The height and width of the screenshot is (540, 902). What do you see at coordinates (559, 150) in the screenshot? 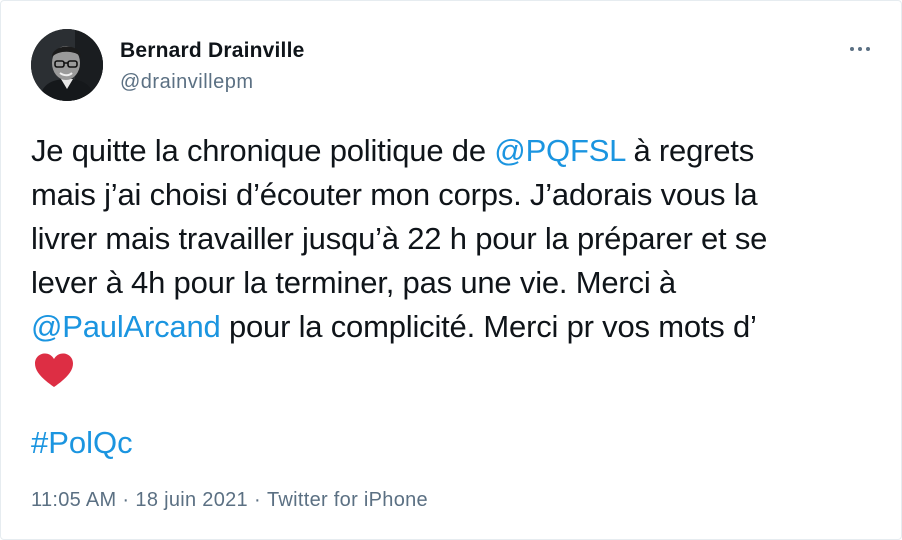
I see `mention-link-pqfsl: @PQFSL` at bounding box center [559, 150].